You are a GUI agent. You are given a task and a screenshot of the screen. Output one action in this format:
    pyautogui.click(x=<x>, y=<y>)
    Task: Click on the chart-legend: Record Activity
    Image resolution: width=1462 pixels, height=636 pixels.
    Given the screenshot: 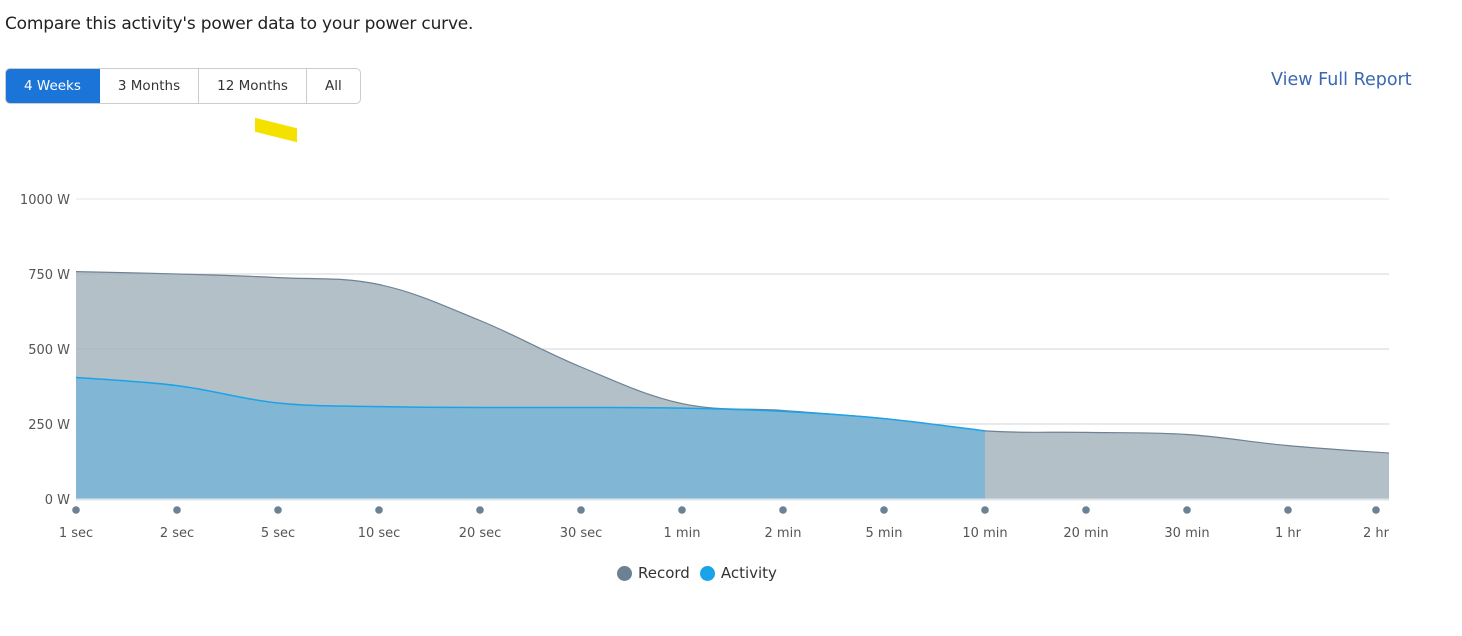 What is the action you would take?
    pyautogui.click(x=697, y=573)
    